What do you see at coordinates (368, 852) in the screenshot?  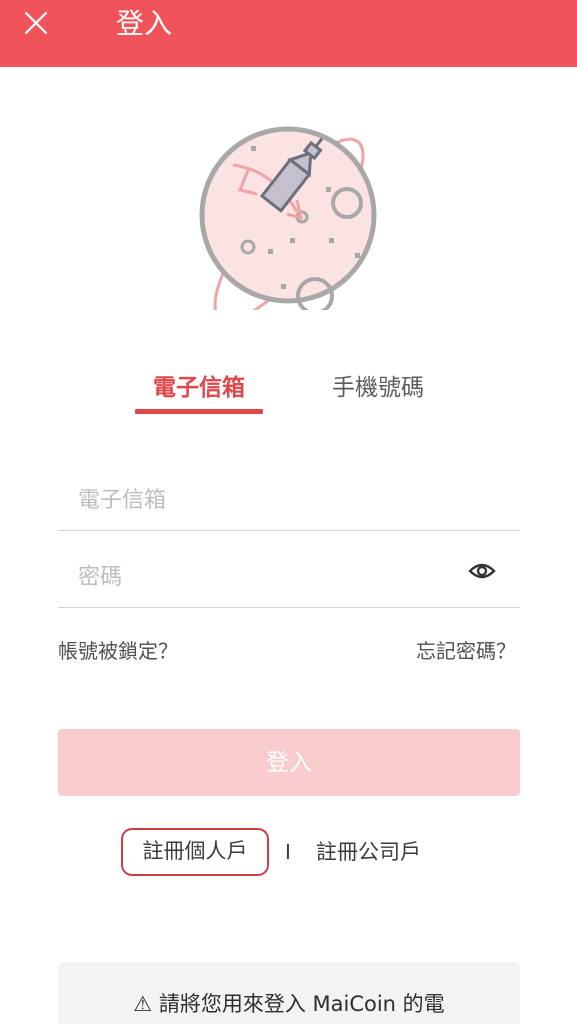 I see `register-company-button: 註冊公司戶` at bounding box center [368, 852].